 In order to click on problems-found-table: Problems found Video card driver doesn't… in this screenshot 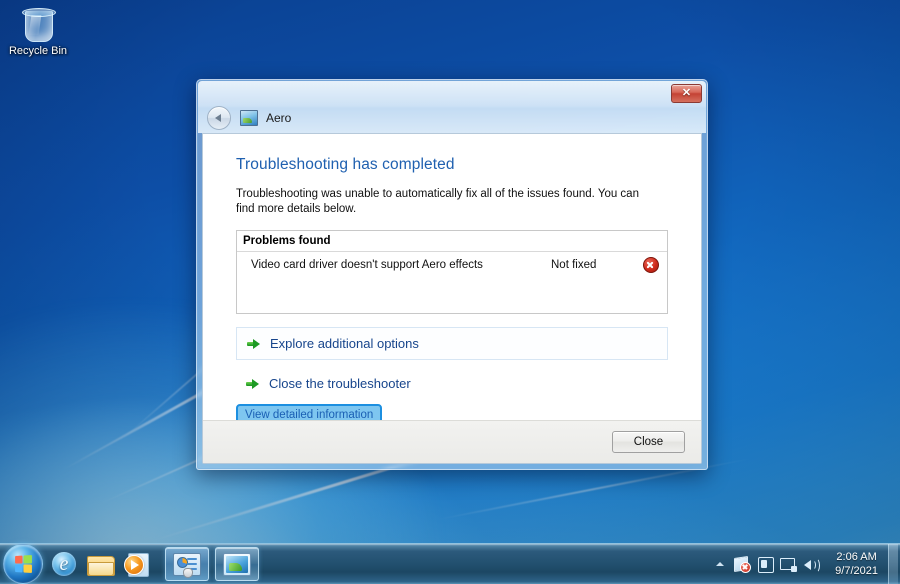, I will do `click(452, 272)`.